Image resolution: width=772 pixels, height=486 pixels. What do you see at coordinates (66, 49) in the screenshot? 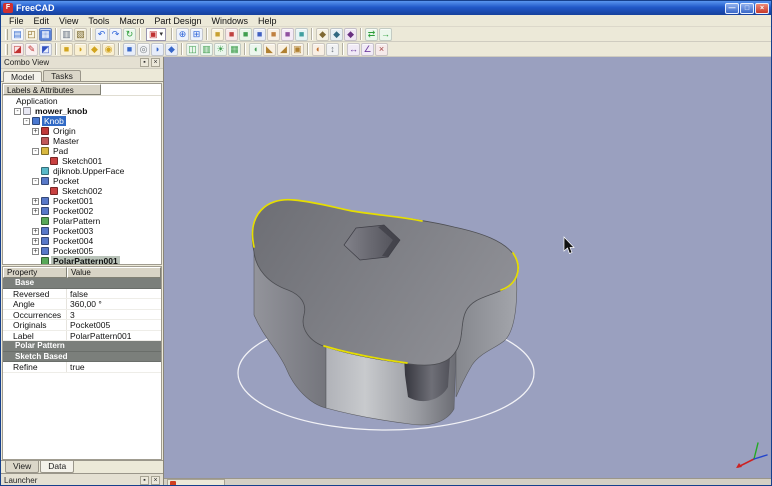
I see `pad-icon: ■` at bounding box center [66, 49].